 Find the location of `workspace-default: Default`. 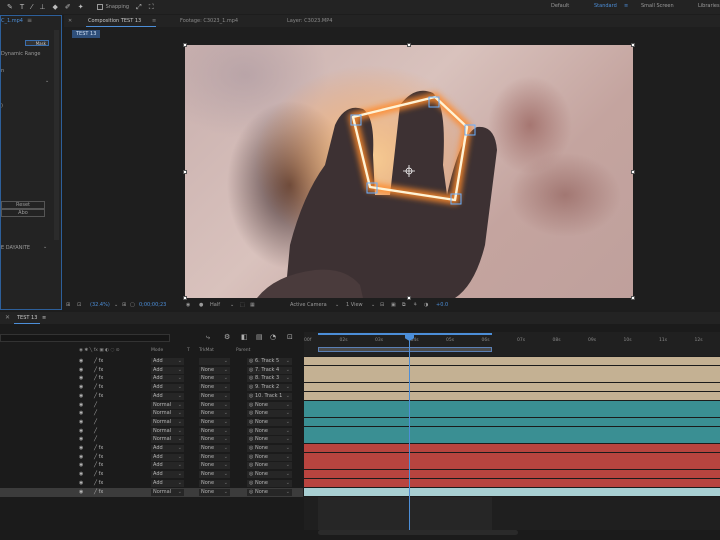

workspace-default: Default is located at coordinates (560, 6).